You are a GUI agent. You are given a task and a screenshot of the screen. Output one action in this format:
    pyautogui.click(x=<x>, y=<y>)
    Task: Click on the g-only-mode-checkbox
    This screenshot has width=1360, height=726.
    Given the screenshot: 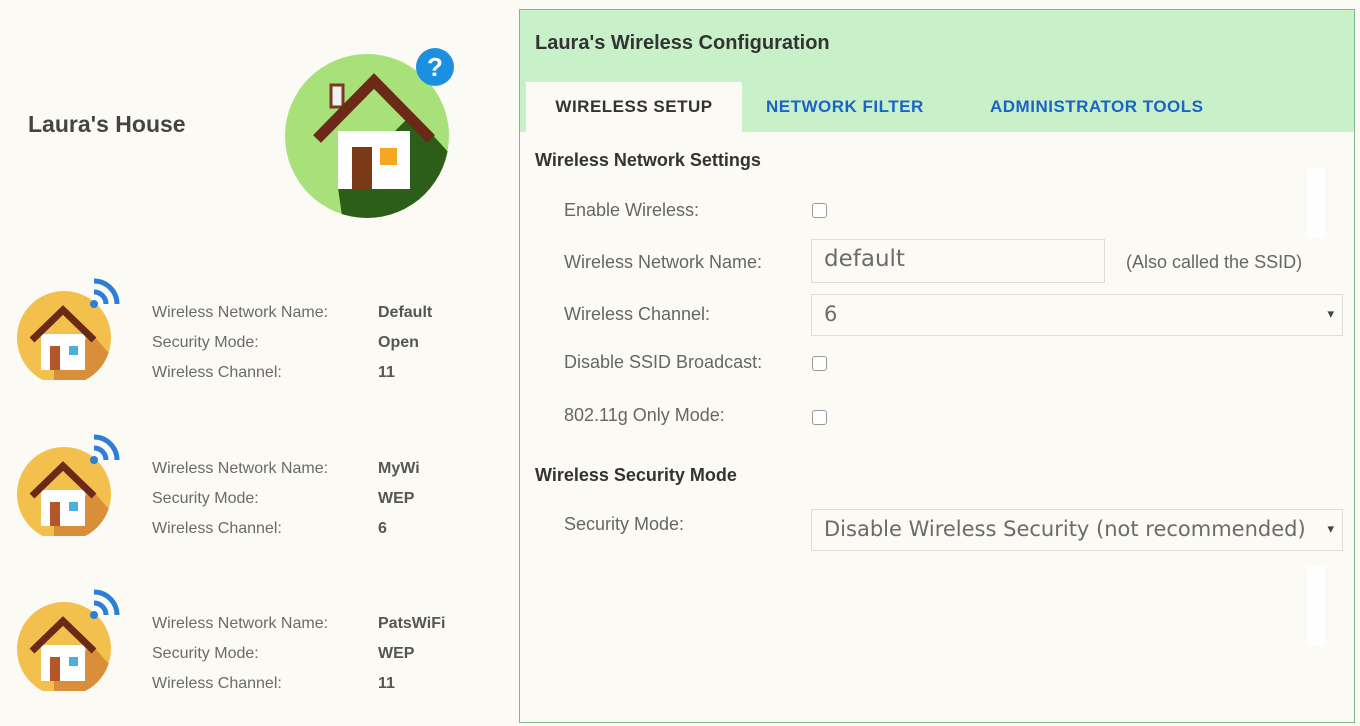 What is the action you would take?
    pyautogui.click(x=819, y=417)
    